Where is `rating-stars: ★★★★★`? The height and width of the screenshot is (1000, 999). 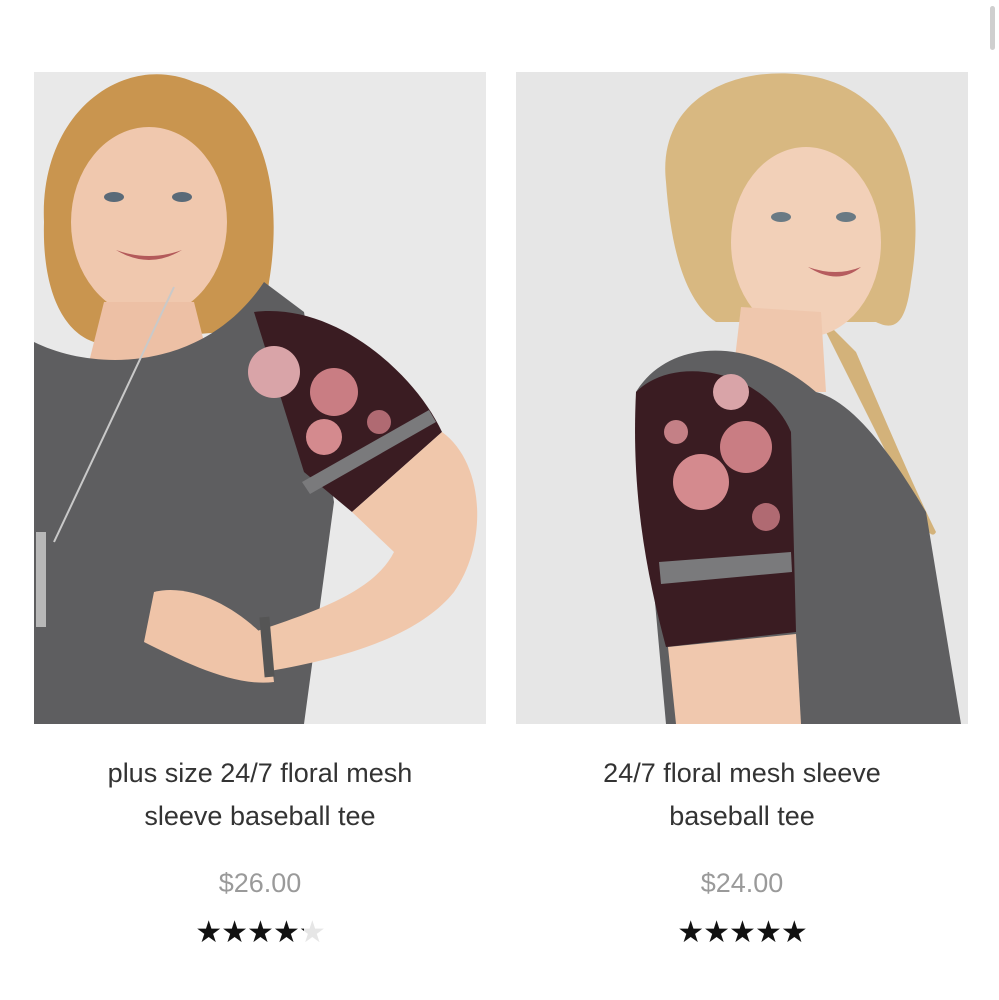 rating-stars: ★★★★★ is located at coordinates (742, 933).